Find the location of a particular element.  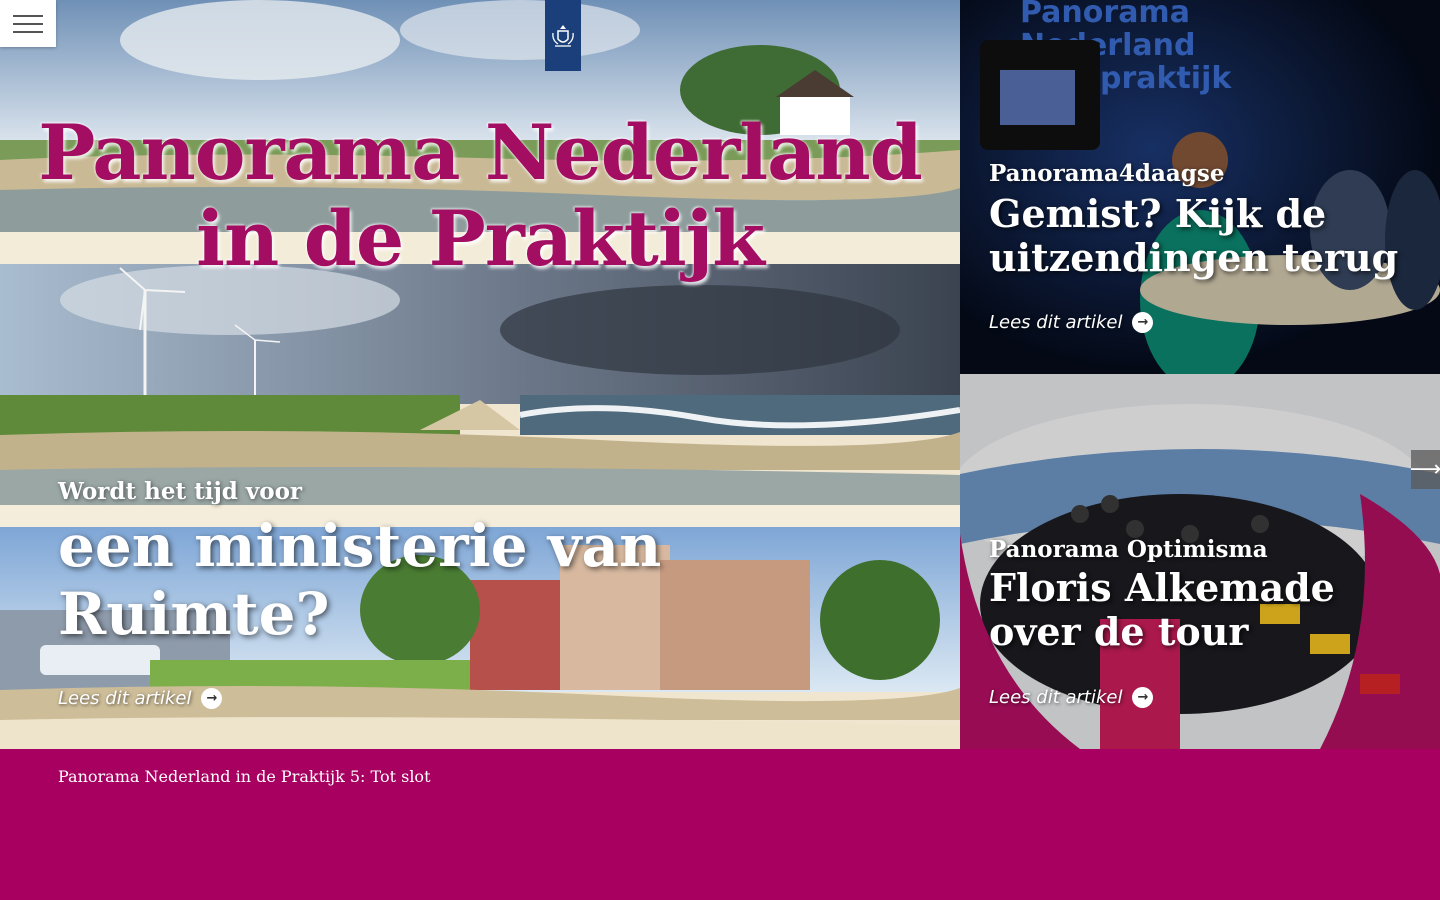

page-title: Panorama Nederland in de Praktijk is located at coordinates (480, 195).